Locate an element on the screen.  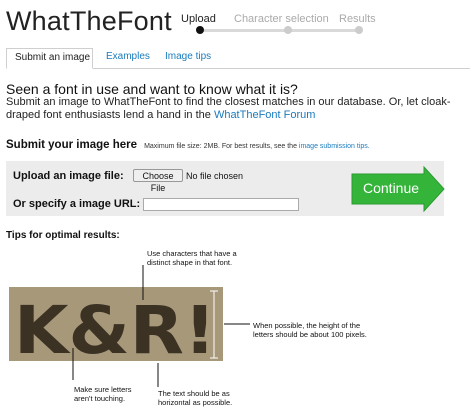
whatthefont-logo: WhatTheFont is located at coordinates (89, 21).